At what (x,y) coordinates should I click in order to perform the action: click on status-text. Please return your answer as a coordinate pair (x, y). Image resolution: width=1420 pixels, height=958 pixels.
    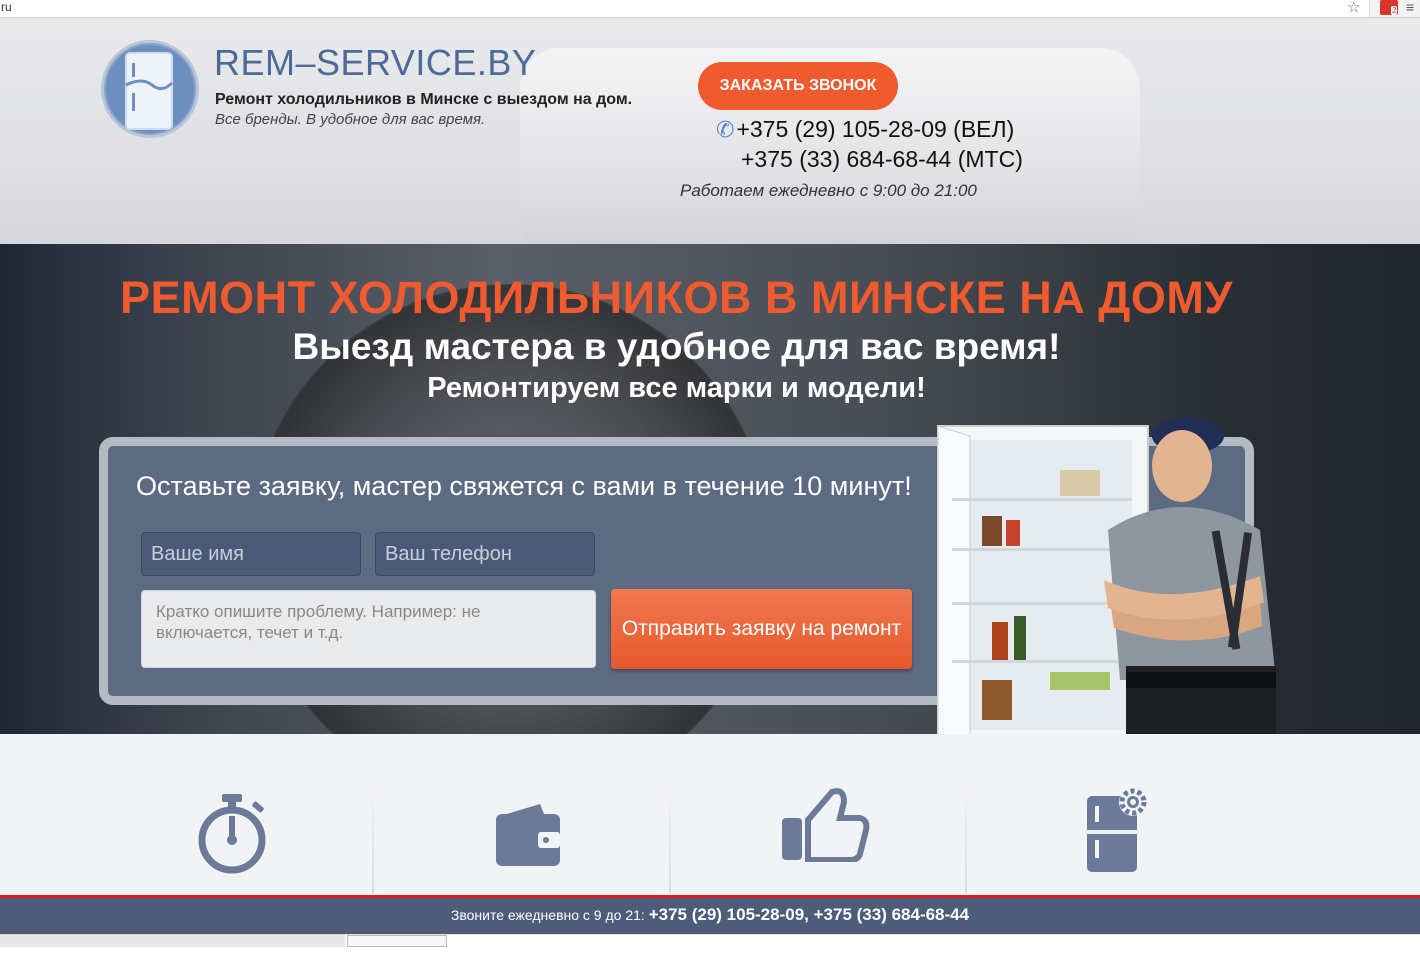
    Looking at the image, I should click on (172, 941).